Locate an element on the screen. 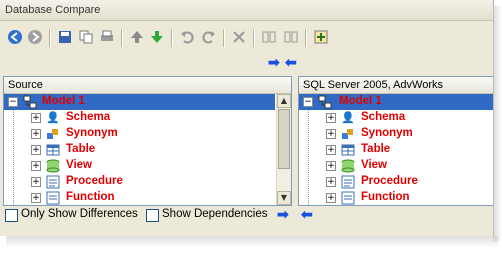 The height and width of the screenshot is (255, 502). columns-icon is located at coordinates (269, 37).